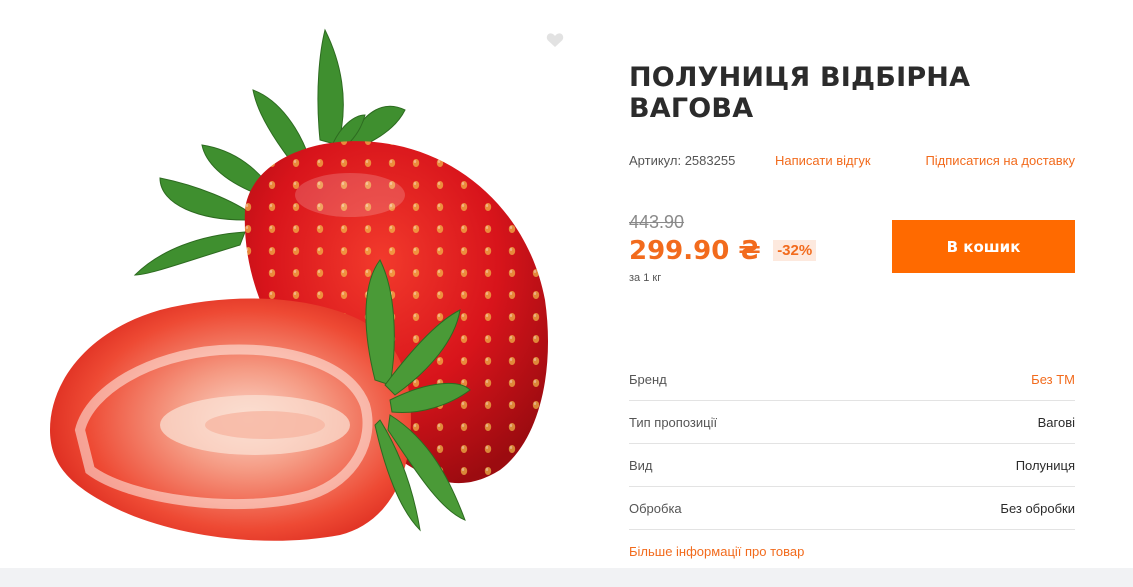 This screenshot has height=587, width=1133. I want to click on write-review-link: Написати відгук, so click(823, 160).